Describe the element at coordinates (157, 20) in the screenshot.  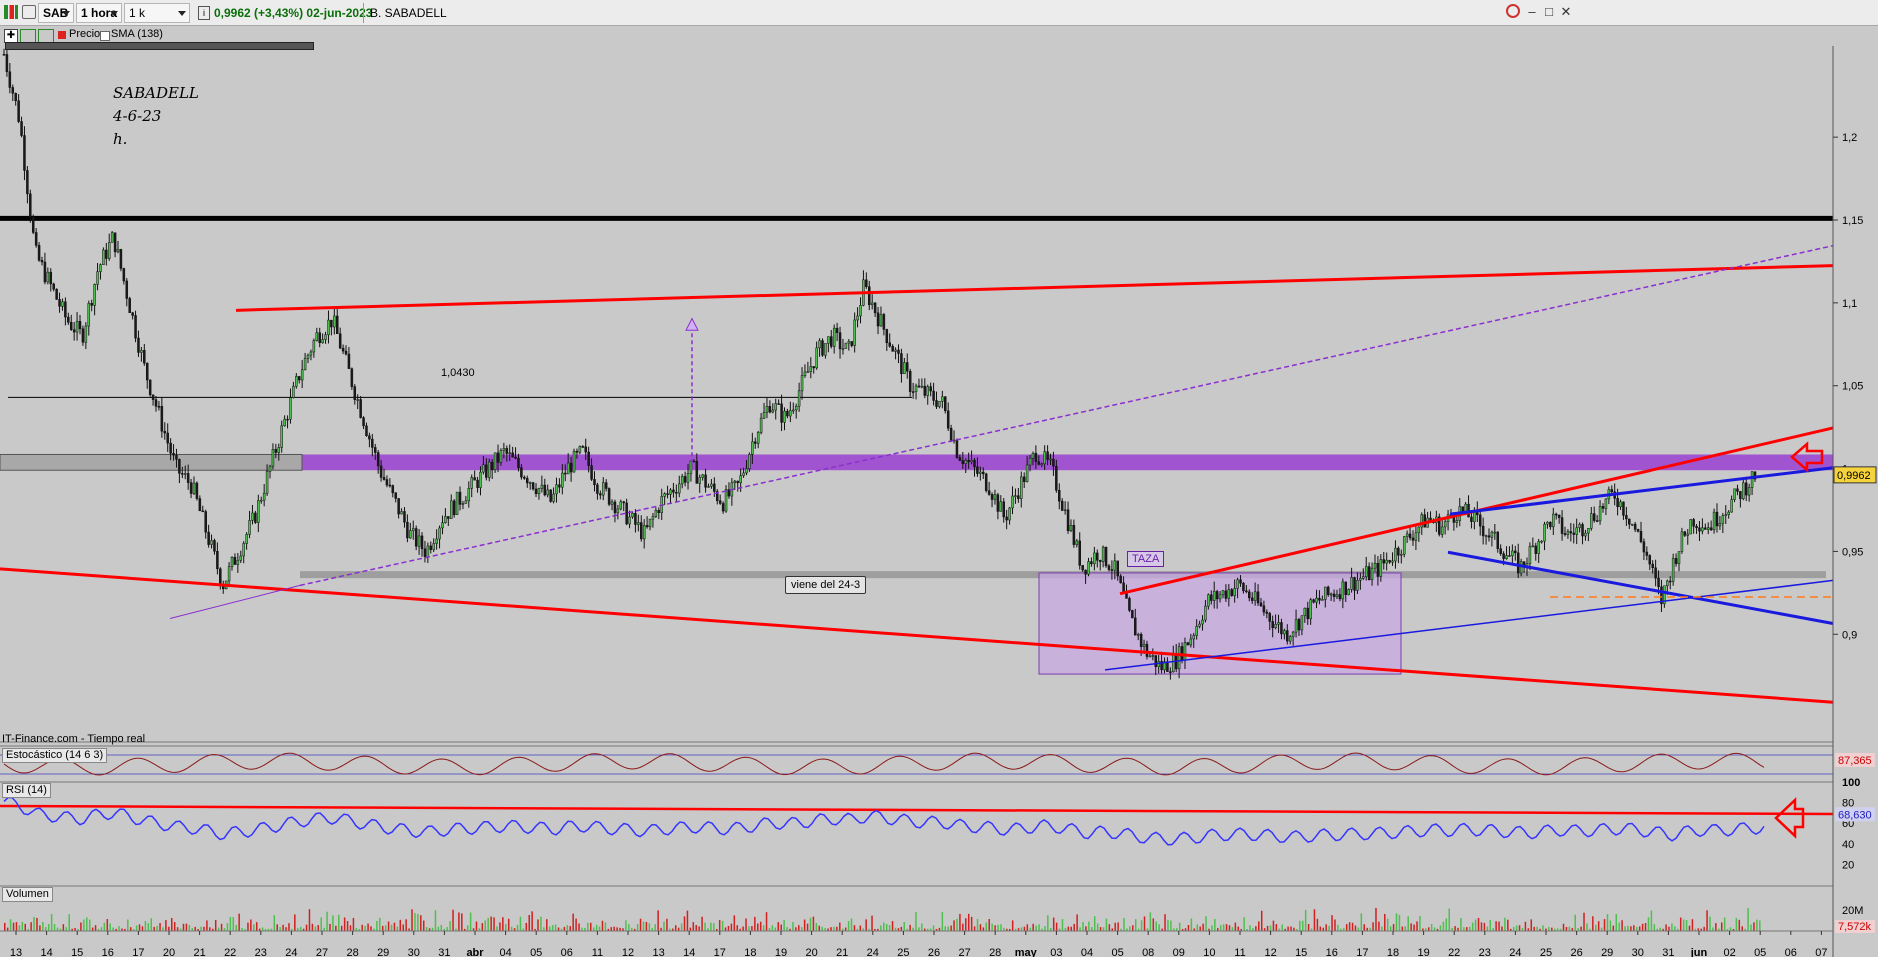
I see `units-dropdown: 1 k unidades` at that location.